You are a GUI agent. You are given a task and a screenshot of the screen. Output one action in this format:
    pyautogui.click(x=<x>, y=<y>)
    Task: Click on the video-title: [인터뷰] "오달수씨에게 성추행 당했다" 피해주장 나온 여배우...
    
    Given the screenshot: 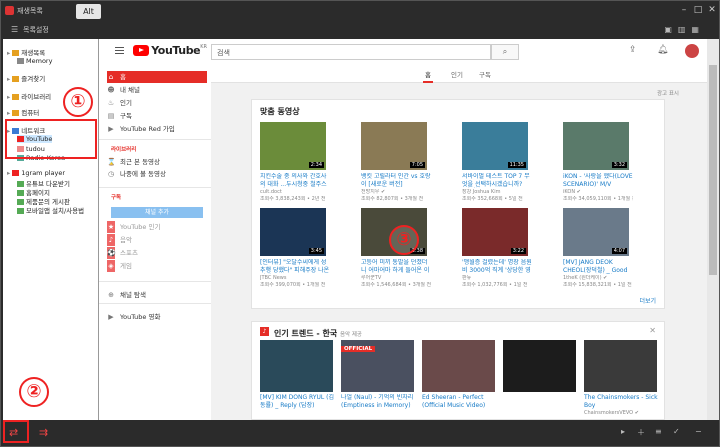 What is the action you would take?
    pyautogui.click(x=295, y=266)
    